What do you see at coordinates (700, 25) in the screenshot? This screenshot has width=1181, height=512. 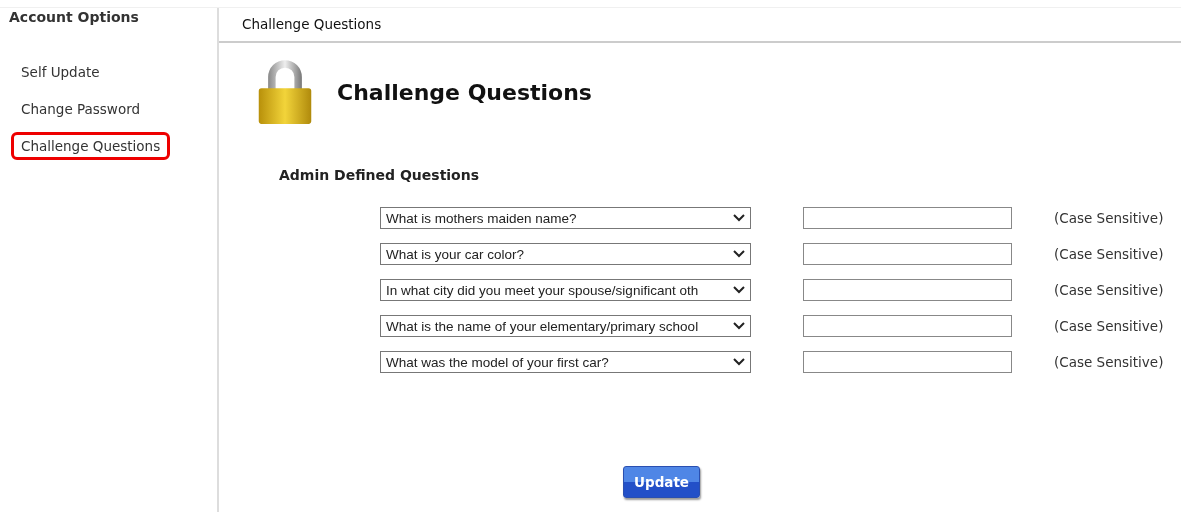 I see `page-header: Challenge Questions` at bounding box center [700, 25].